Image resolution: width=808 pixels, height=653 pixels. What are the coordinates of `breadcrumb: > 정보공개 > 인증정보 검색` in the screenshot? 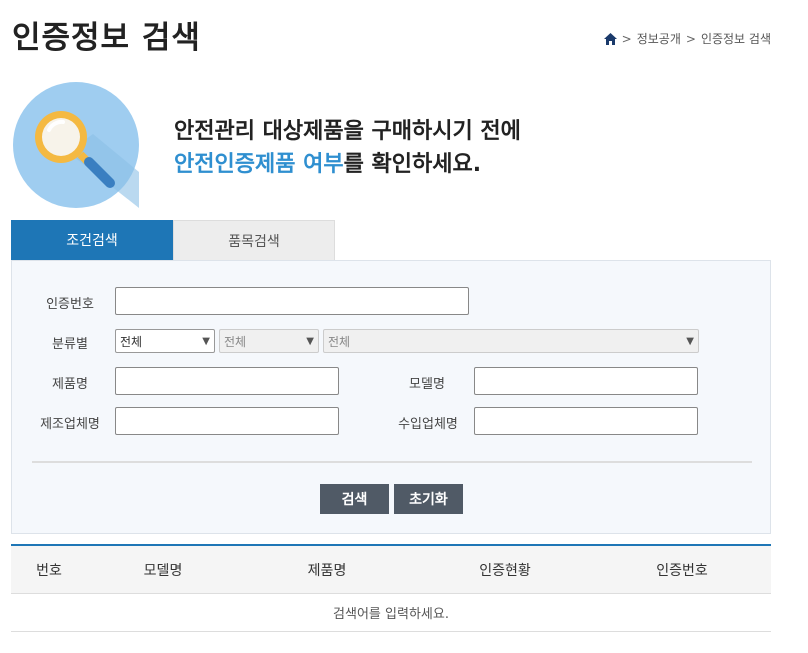 It's located at (687, 38).